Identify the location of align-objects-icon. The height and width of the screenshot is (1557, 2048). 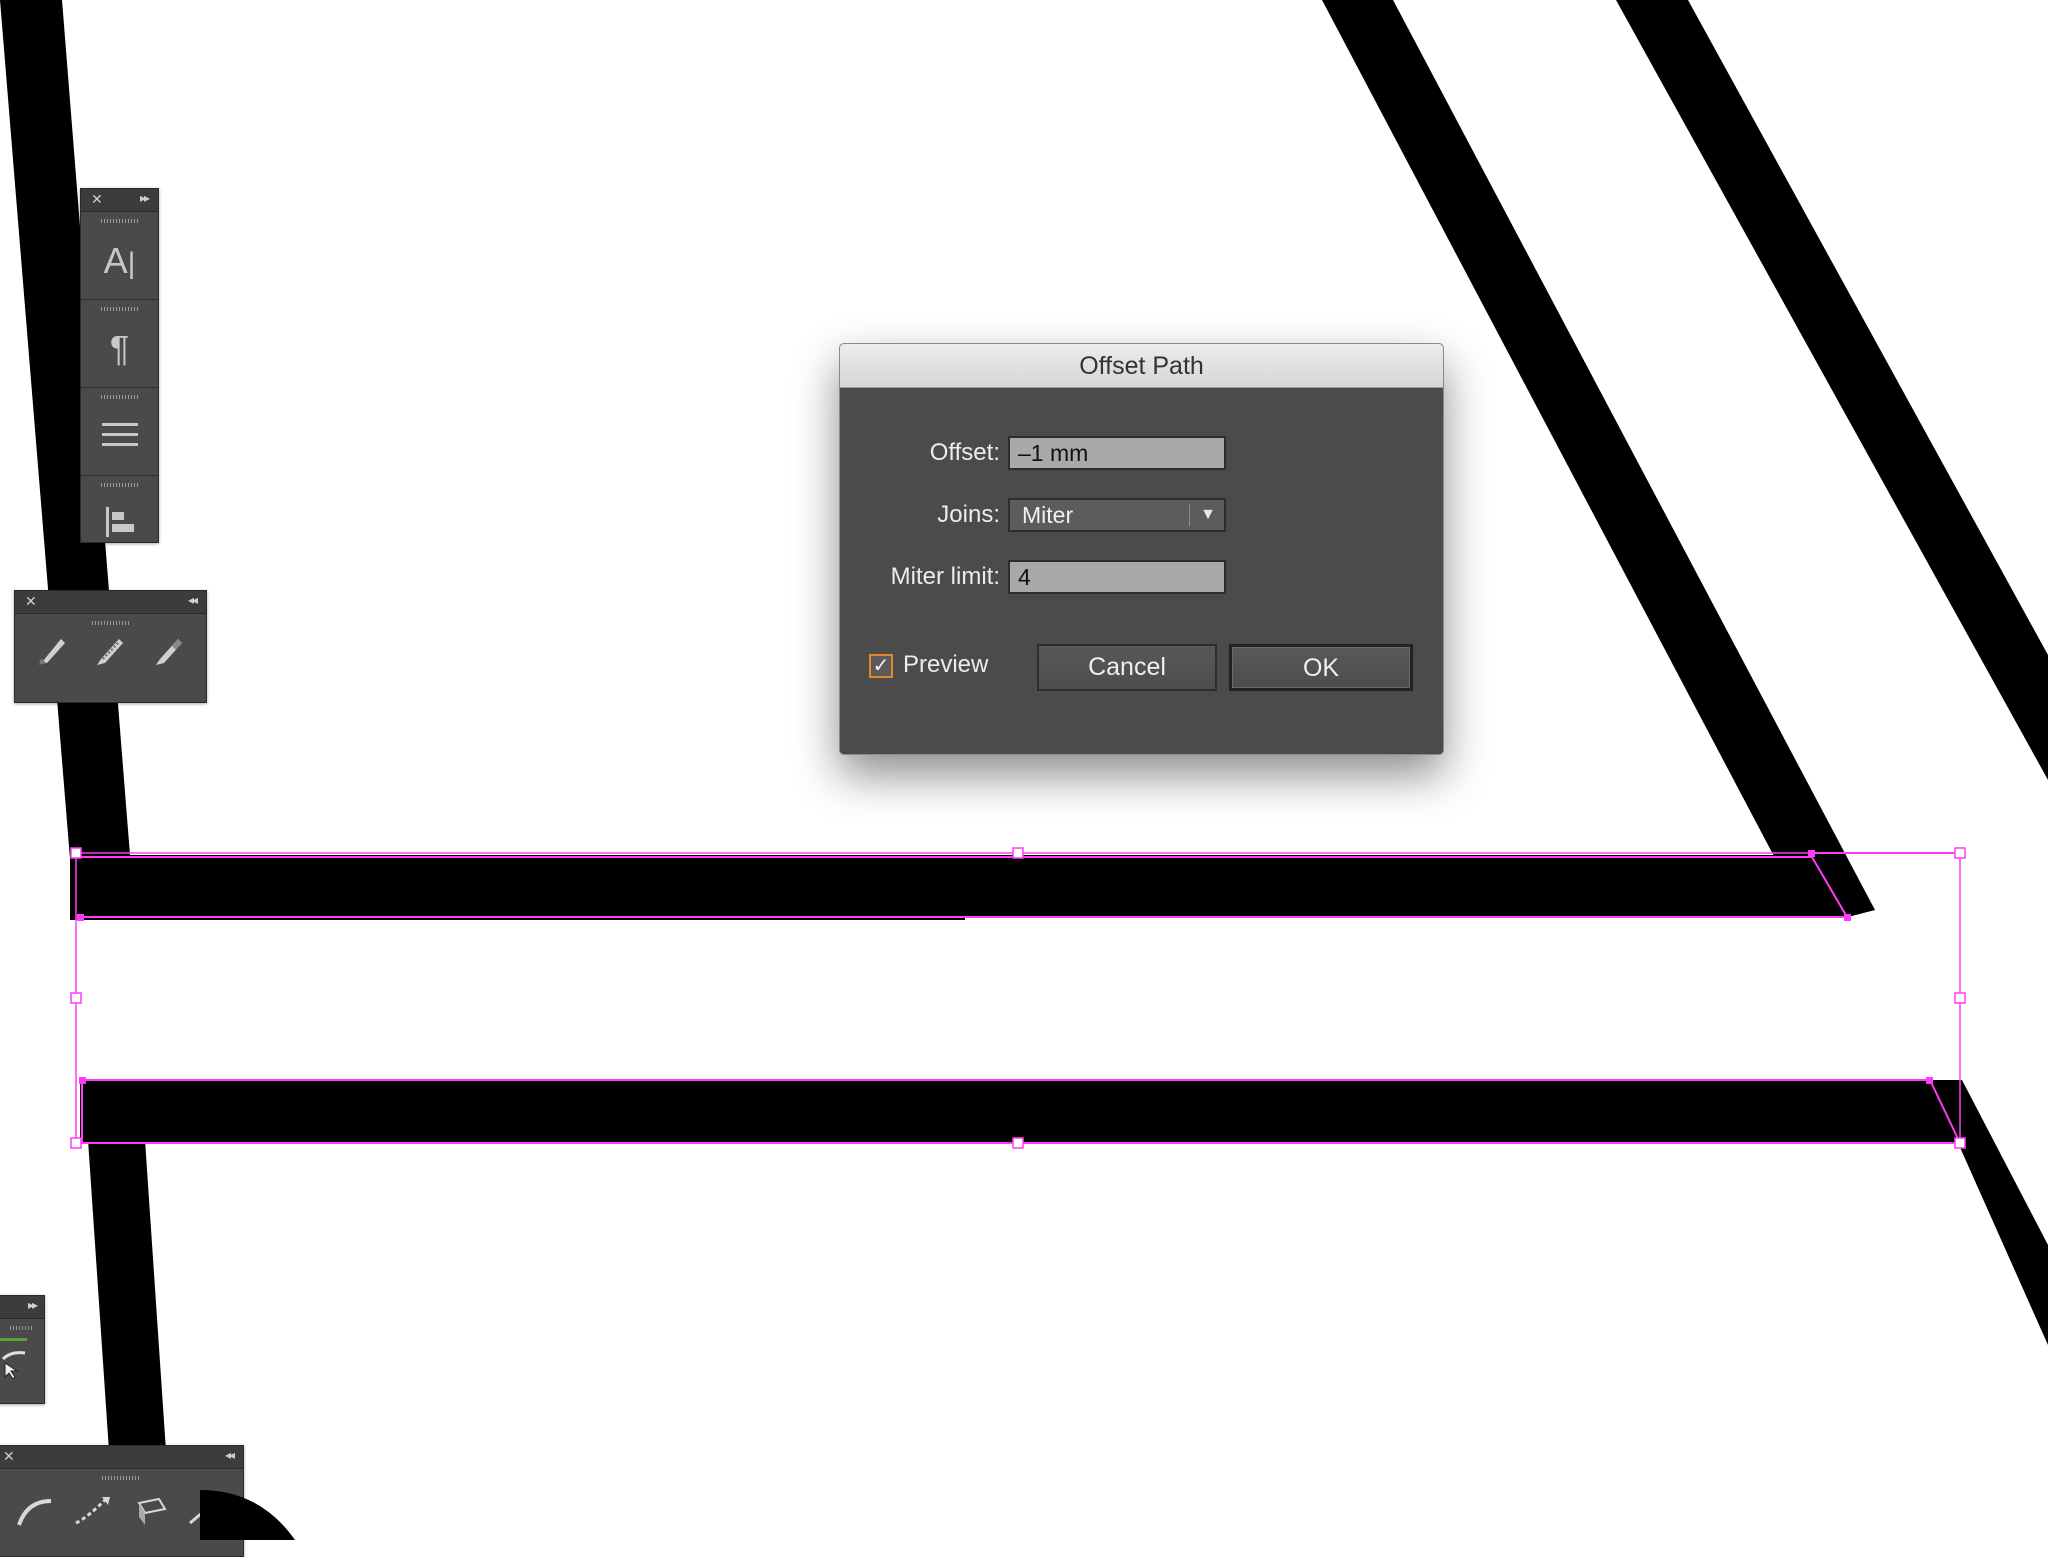
(119, 525).